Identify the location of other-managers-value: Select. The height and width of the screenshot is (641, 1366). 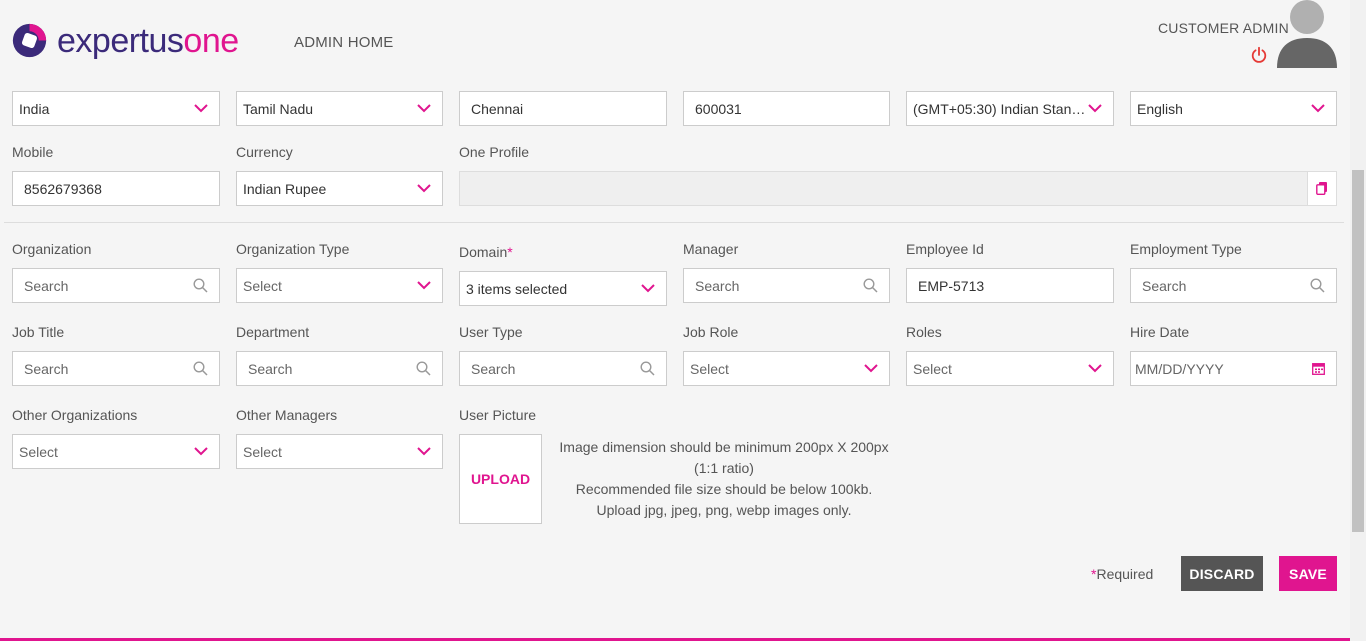
(262, 451).